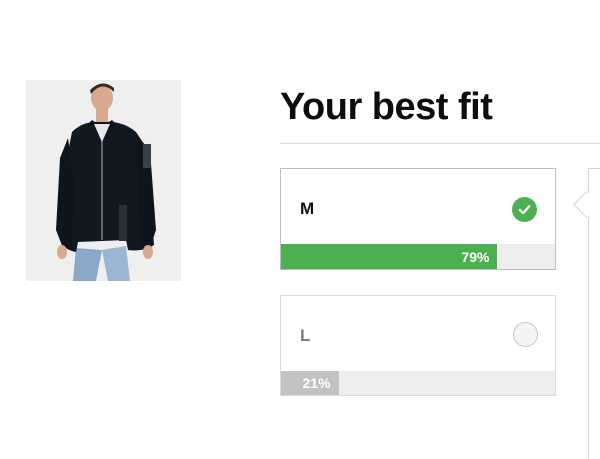 Image resolution: width=600 pixels, height=459 pixels. I want to click on fit-bar-fill: 21%, so click(310, 383).